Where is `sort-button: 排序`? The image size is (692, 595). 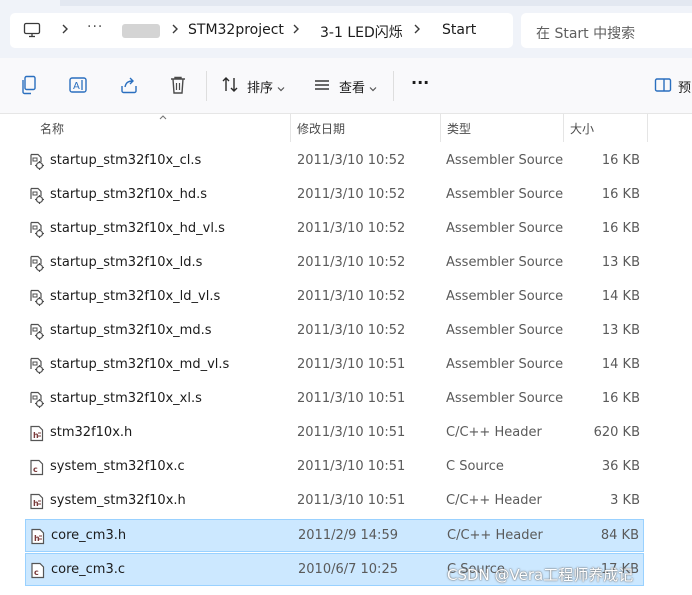 sort-button: 排序 is located at coordinates (260, 86).